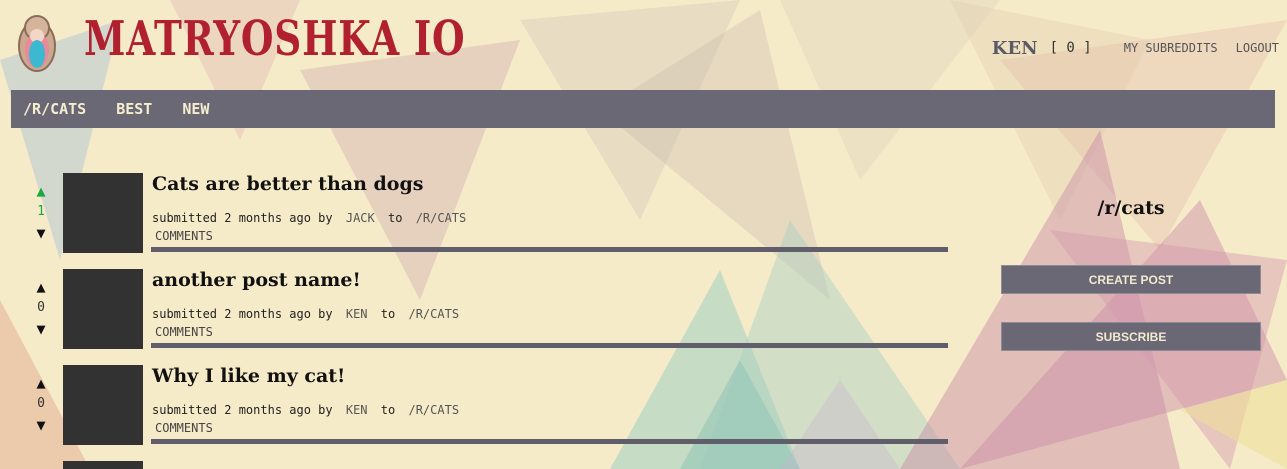  What do you see at coordinates (248, 376) in the screenshot?
I see `post-title: Why I like my cat!` at bounding box center [248, 376].